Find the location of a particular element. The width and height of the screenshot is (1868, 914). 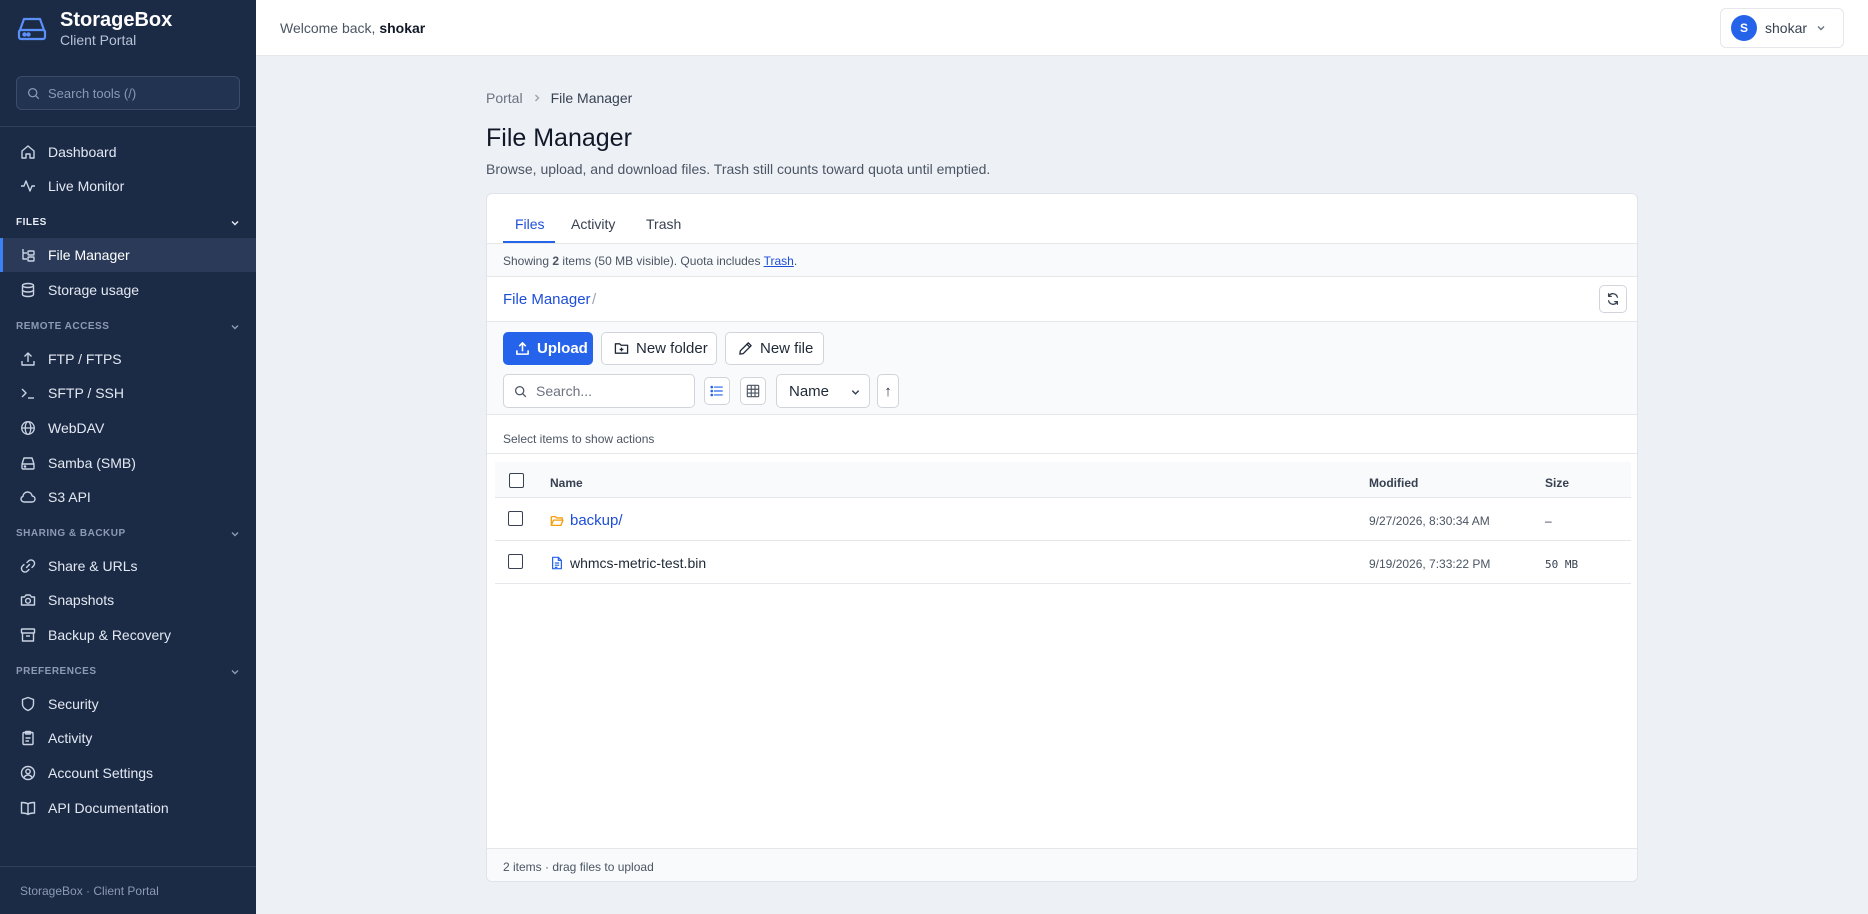

sidebar-item-snapshots: Snapshots is located at coordinates (128, 600).